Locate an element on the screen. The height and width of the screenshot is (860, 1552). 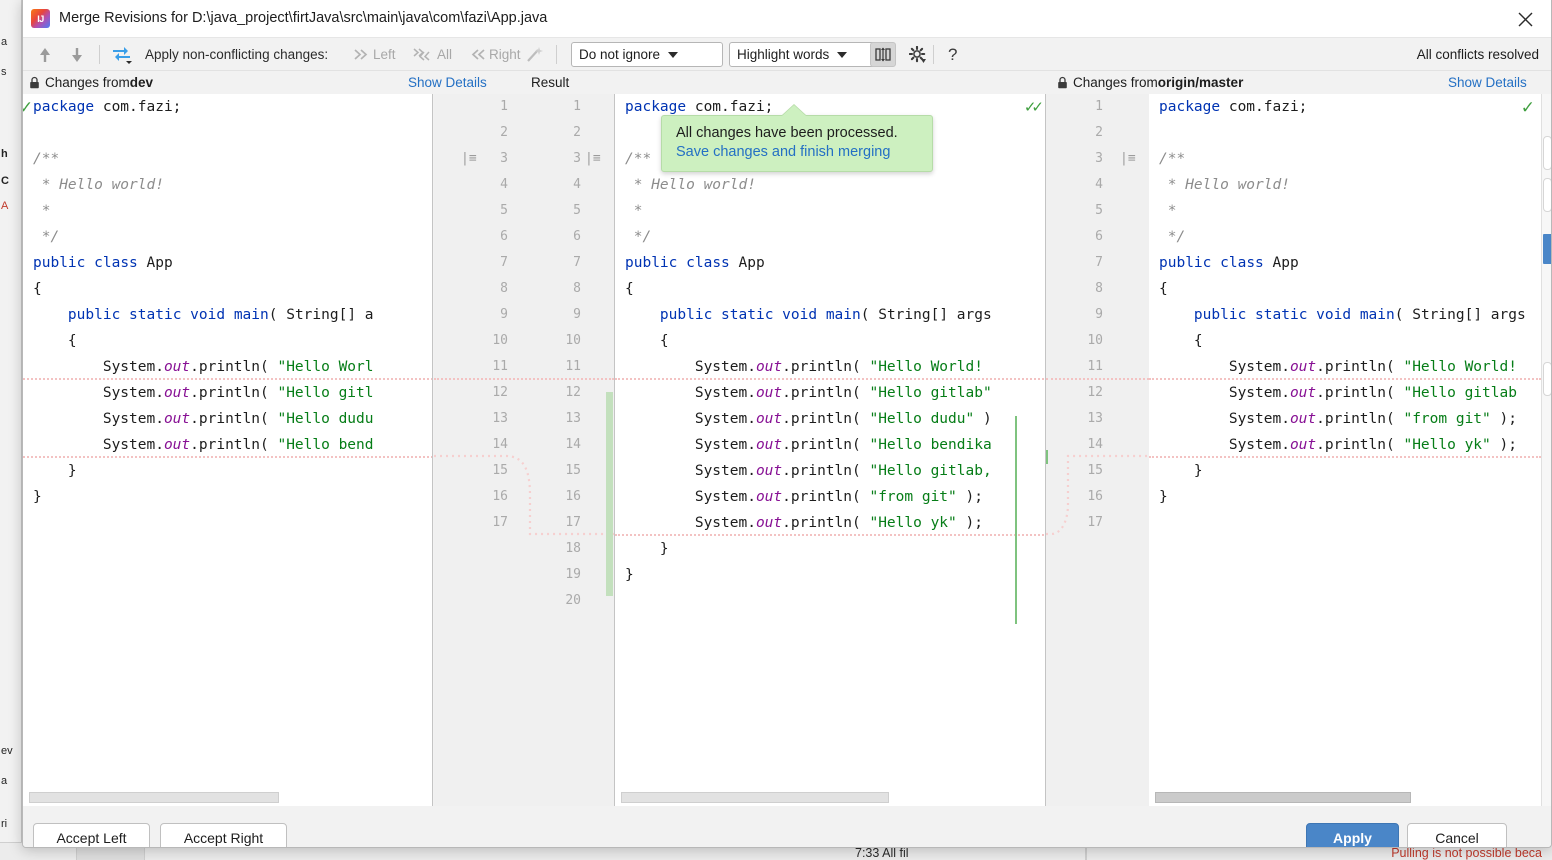
close-icon is located at coordinates (1525, 19).